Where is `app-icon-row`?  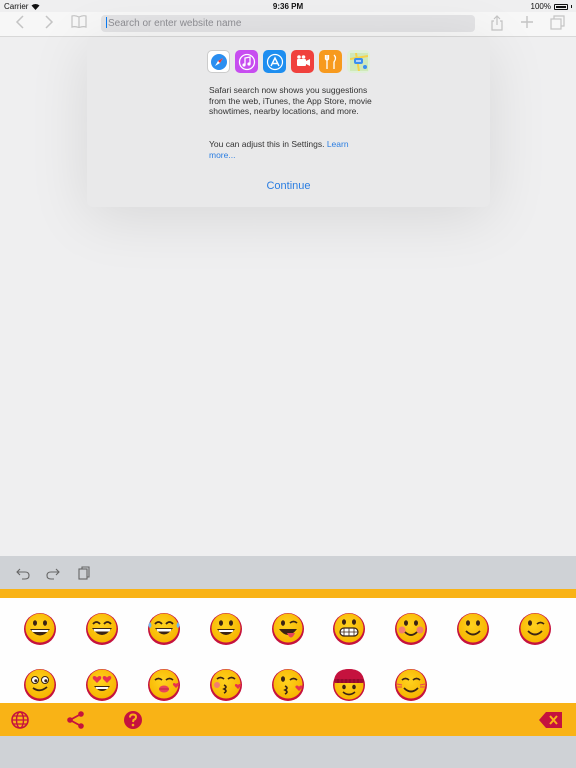 app-icon-row is located at coordinates (288, 61).